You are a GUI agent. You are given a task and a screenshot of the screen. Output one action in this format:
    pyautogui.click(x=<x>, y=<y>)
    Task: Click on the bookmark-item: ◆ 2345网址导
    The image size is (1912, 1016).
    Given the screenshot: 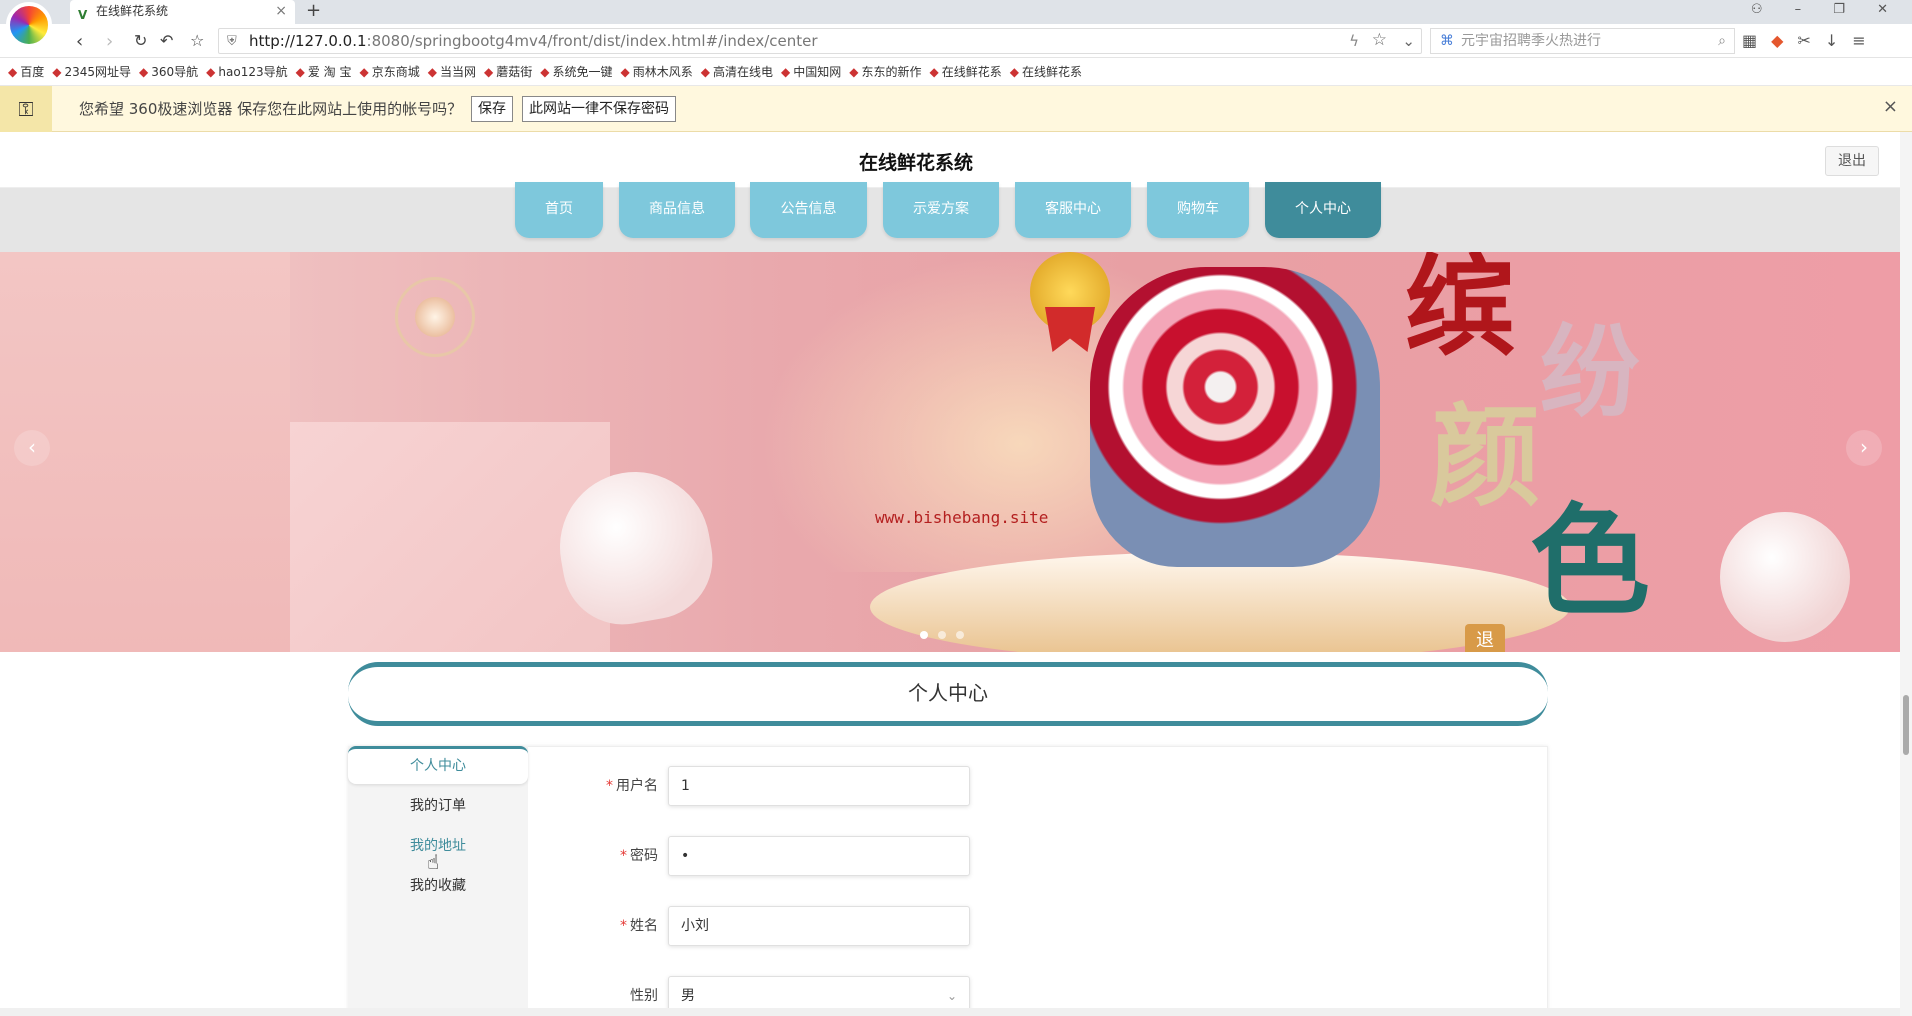 What is the action you would take?
    pyautogui.click(x=92, y=71)
    